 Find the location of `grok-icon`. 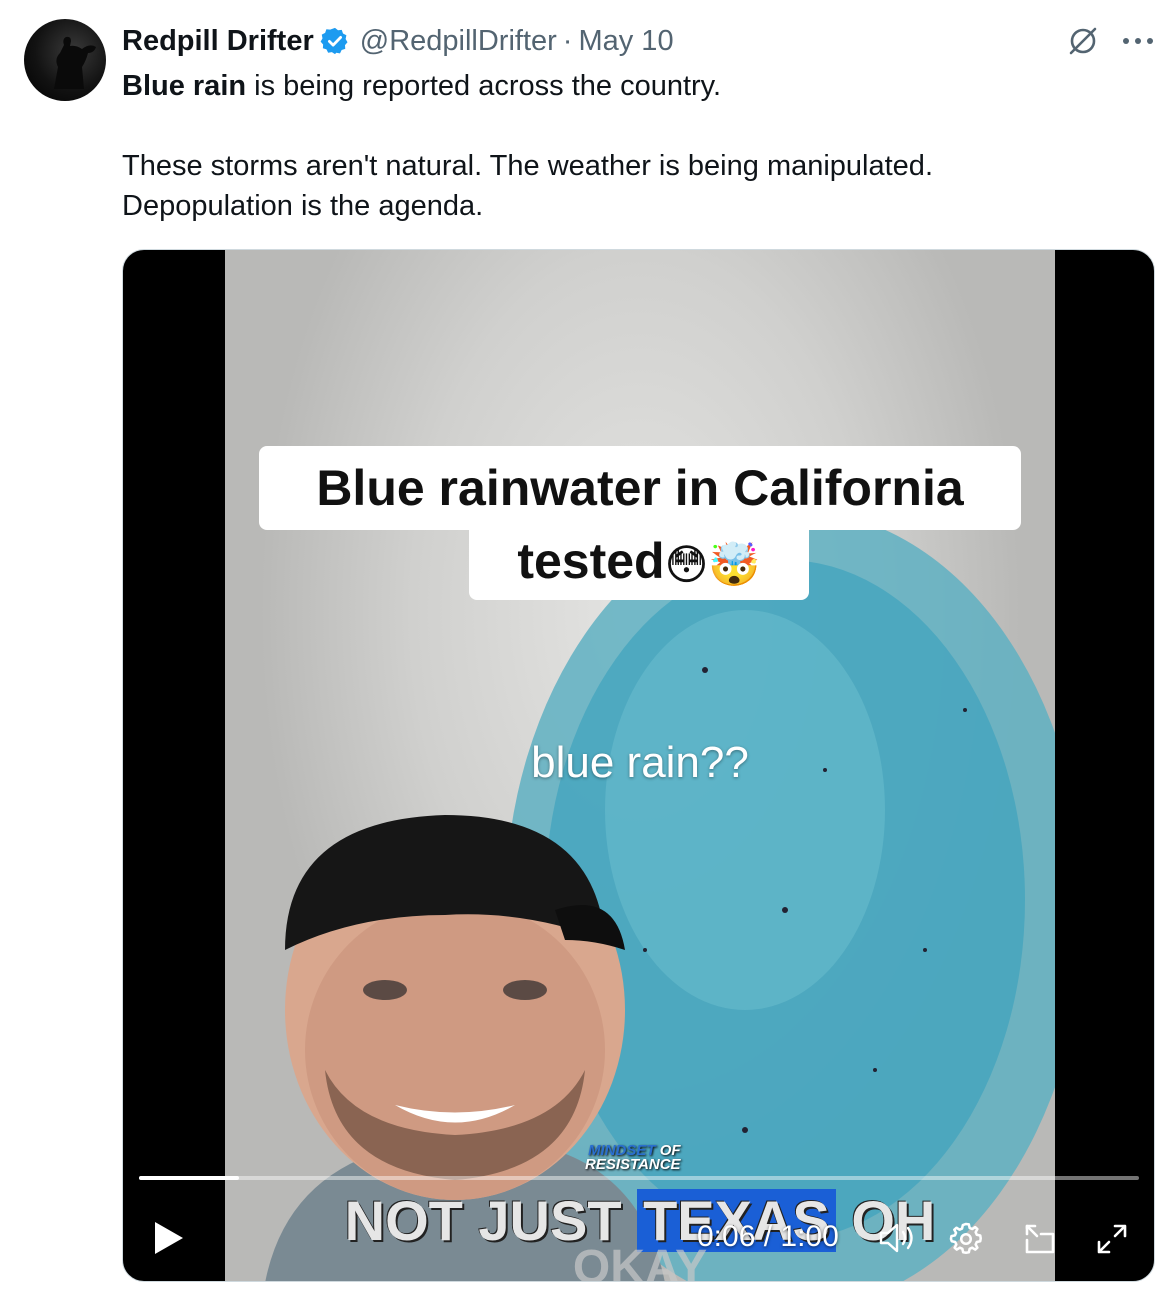

grok-icon is located at coordinates (1083, 41).